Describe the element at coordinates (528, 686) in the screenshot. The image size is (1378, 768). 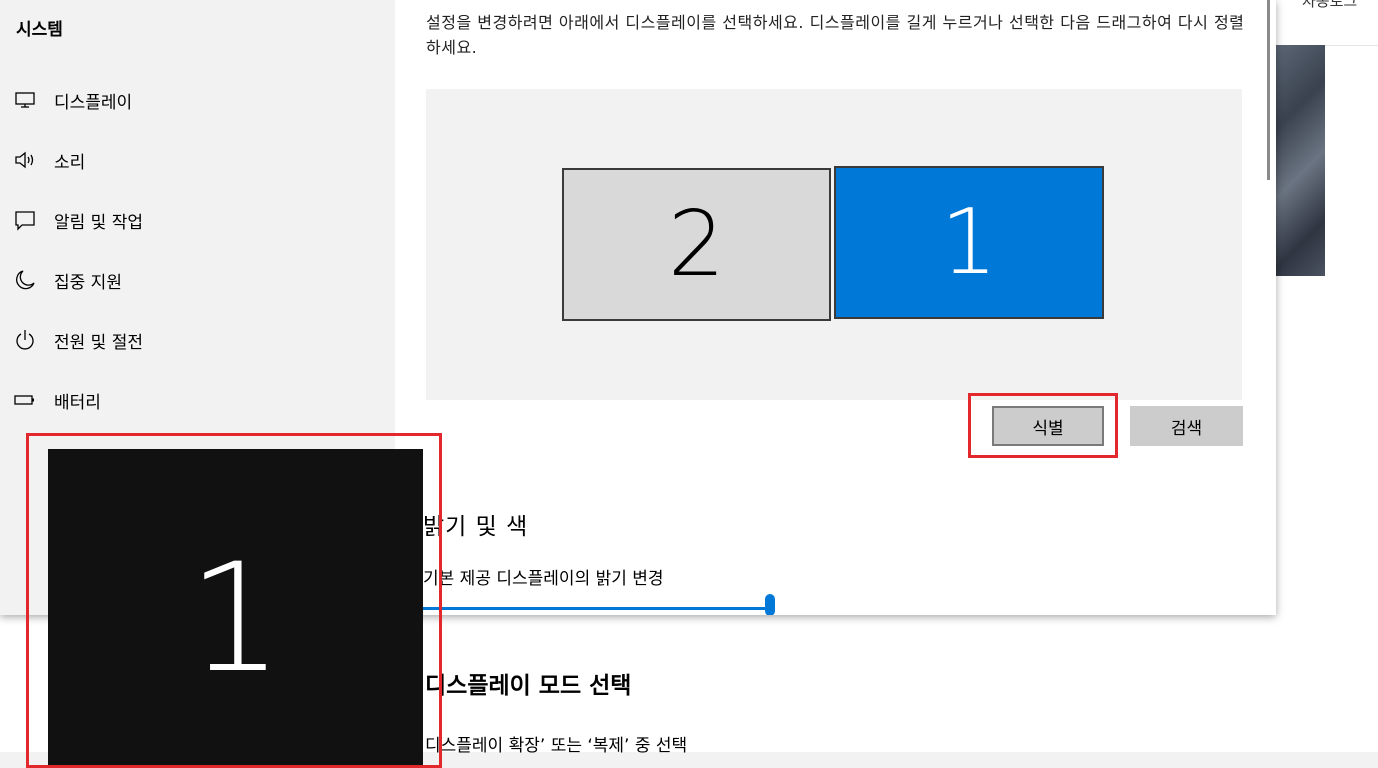
I see `display-mode-title: 디스플레이 모드 선택` at that location.